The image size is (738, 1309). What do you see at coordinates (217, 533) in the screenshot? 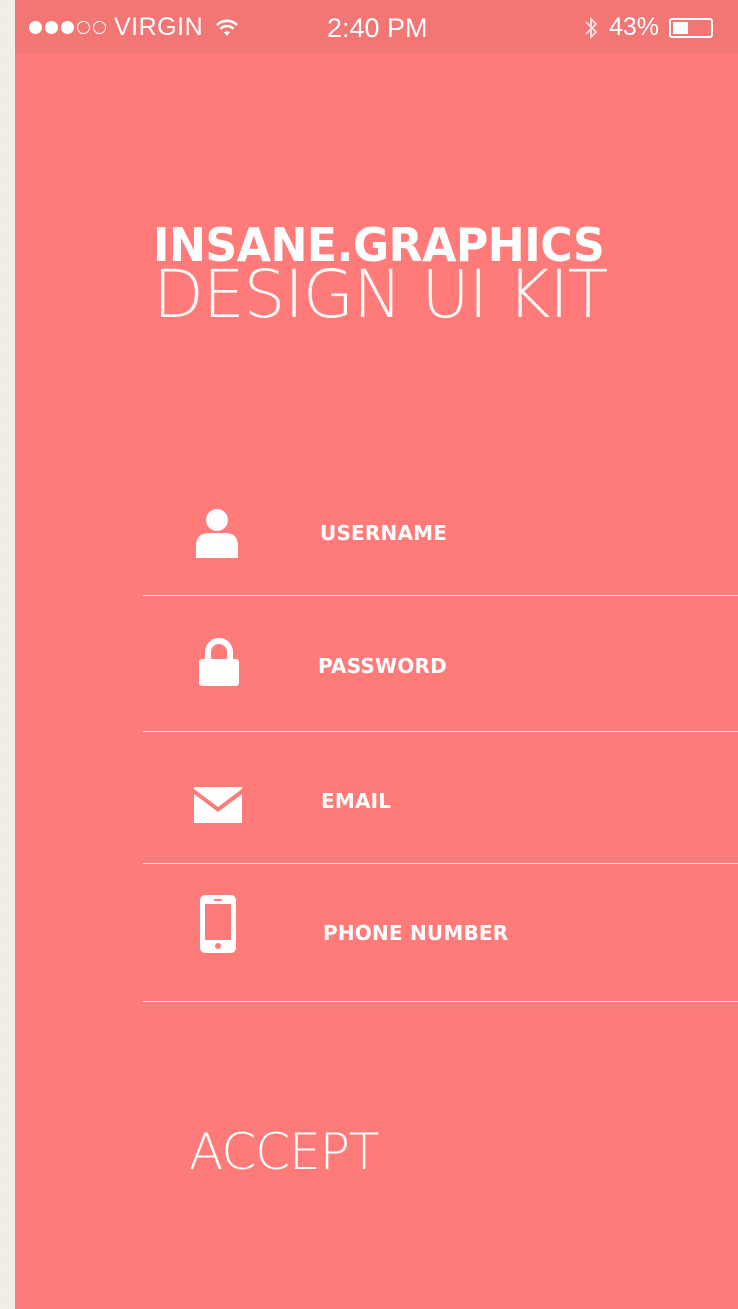
I see `user-icon` at bounding box center [217, 533].